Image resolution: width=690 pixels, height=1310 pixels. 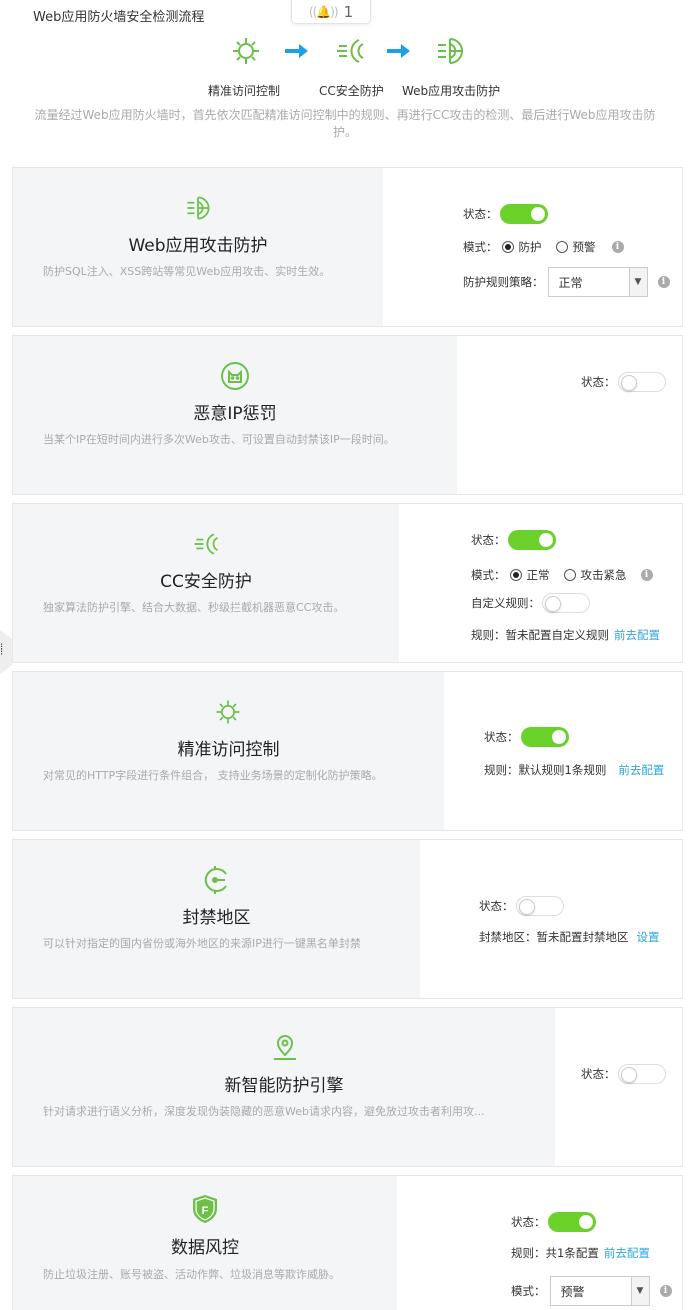 I want to click on card-description: 可以针对指定的国内省份或海外地区的来源IP进行一键黑名单封禁, so click(x=202, y=943).